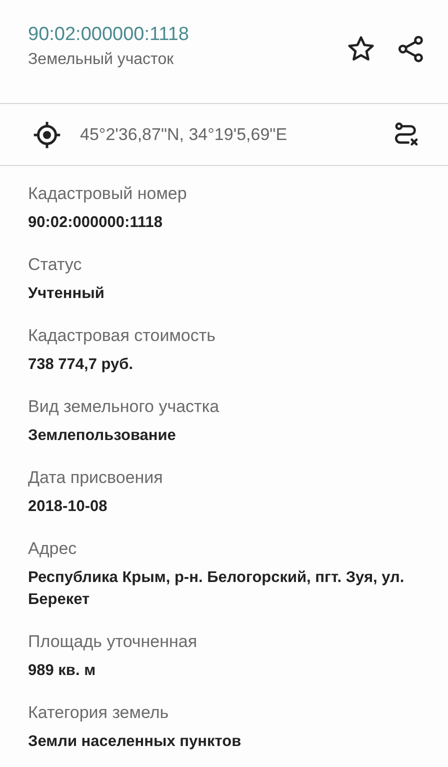 The height and width of the screenshot is (767, 448). Describe the element at coordinates (361, 49) in the screenshot. I see `star-icon` at that location.